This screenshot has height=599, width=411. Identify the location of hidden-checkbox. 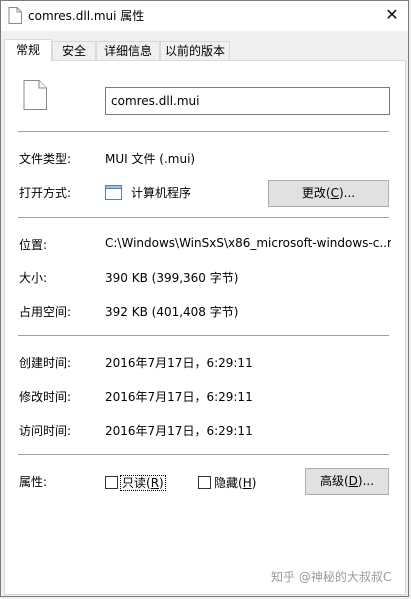
(204, 482).